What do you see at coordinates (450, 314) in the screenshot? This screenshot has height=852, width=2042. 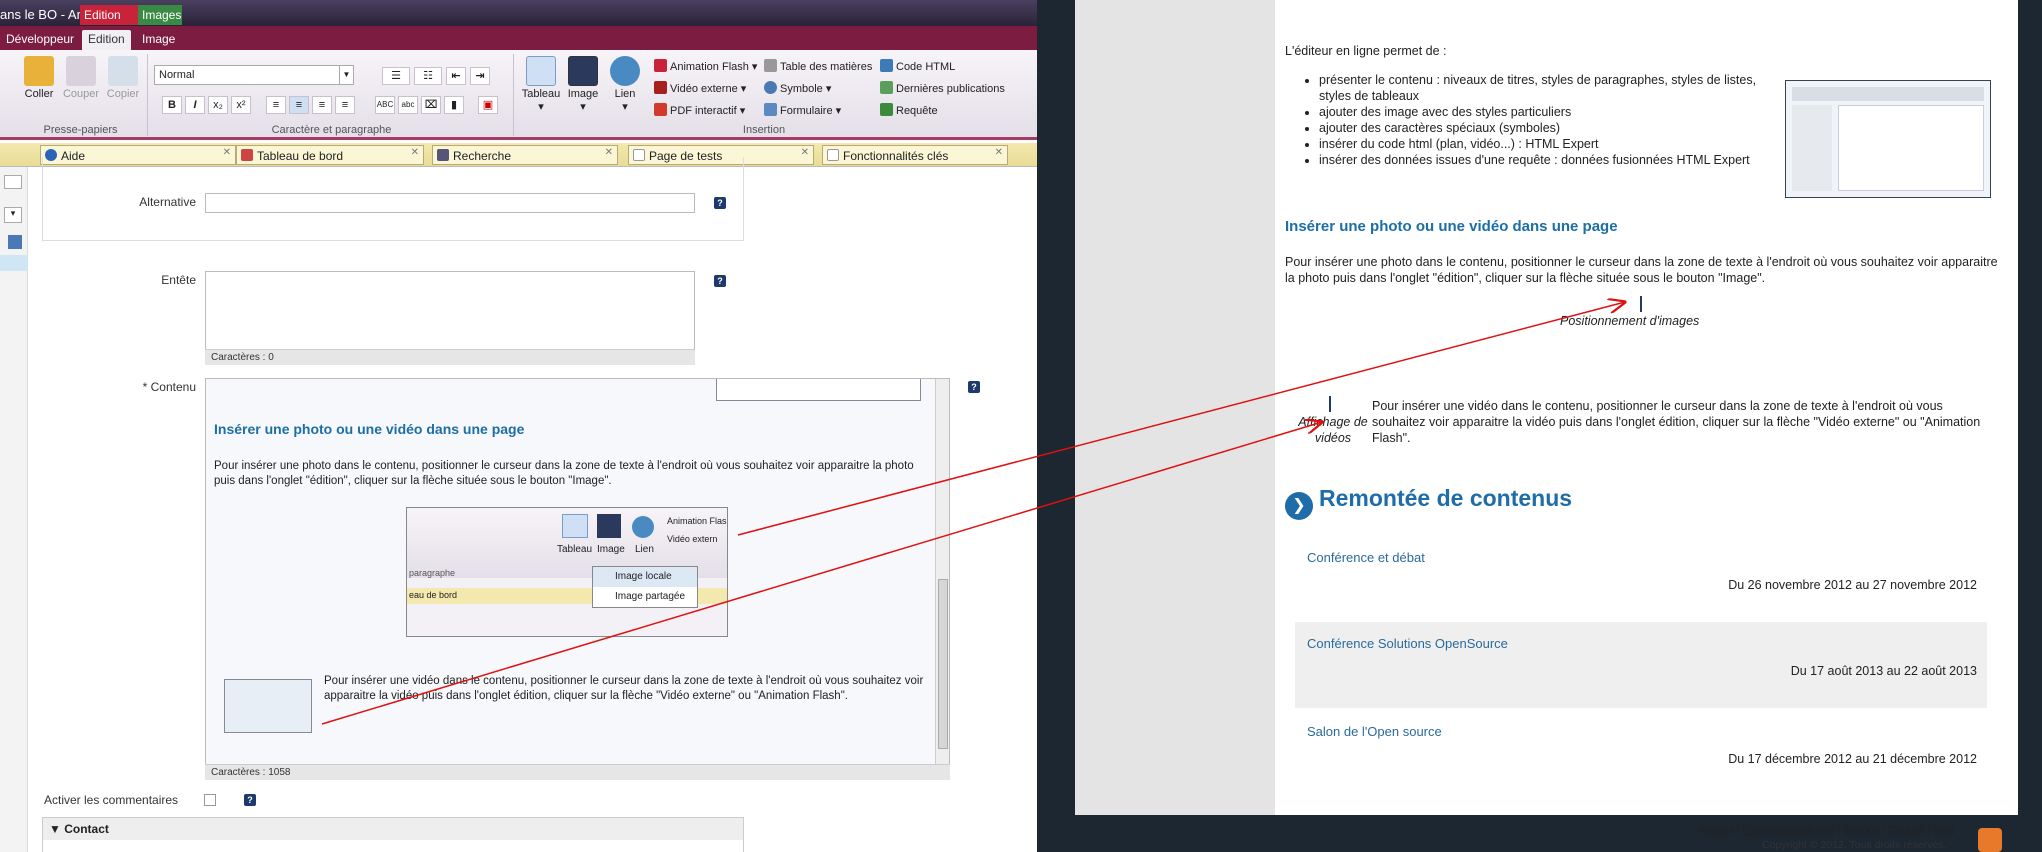 I see `entete-textarea` at bounding box center [450, 314].